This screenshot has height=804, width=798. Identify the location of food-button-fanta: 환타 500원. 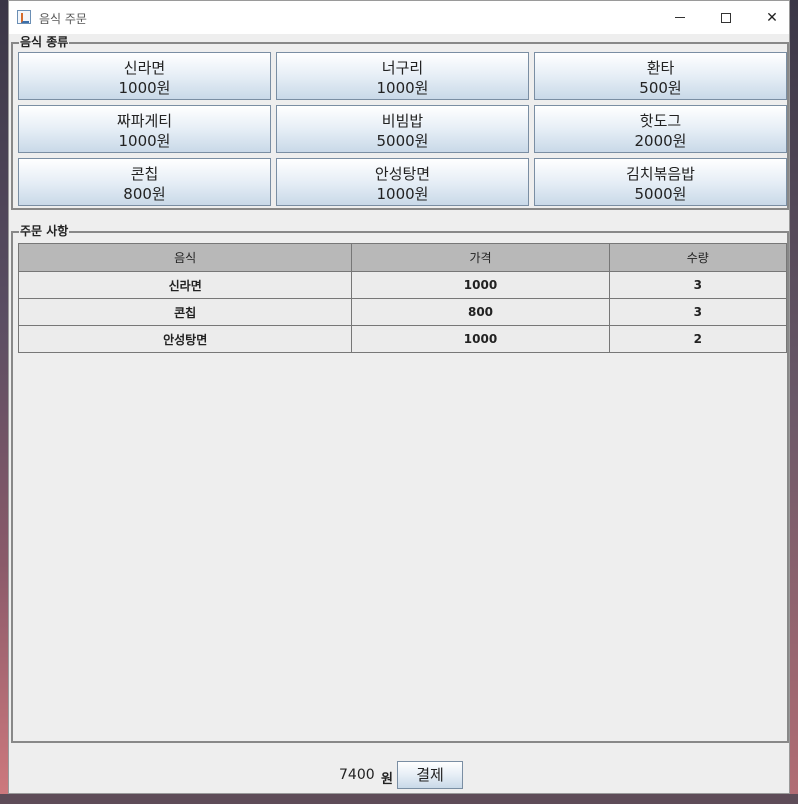
(660, 76).